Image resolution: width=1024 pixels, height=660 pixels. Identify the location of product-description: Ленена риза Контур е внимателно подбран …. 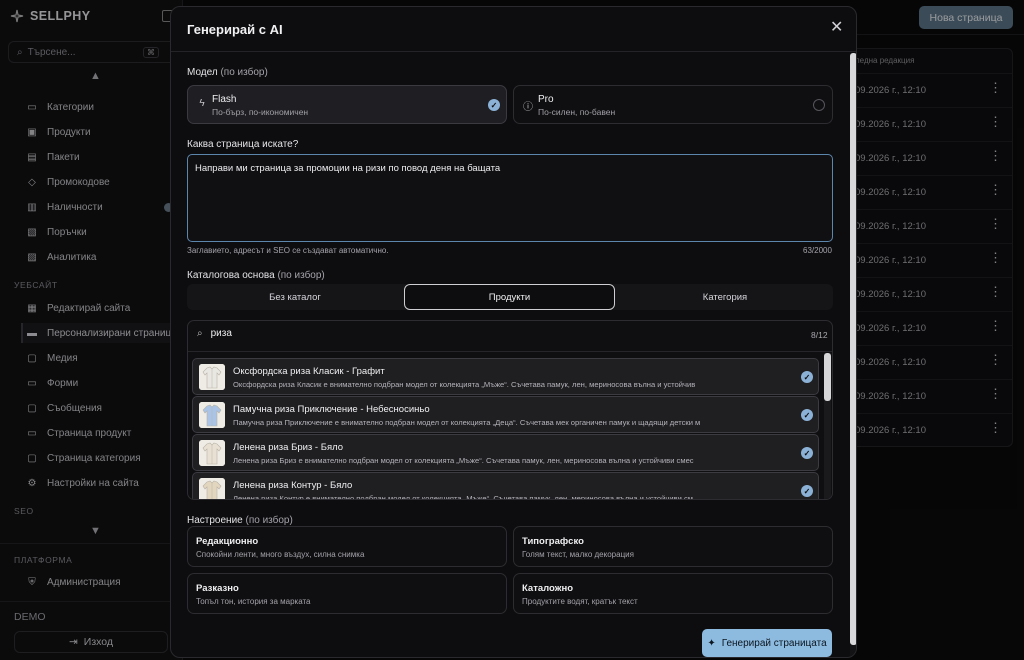
(463, 497).